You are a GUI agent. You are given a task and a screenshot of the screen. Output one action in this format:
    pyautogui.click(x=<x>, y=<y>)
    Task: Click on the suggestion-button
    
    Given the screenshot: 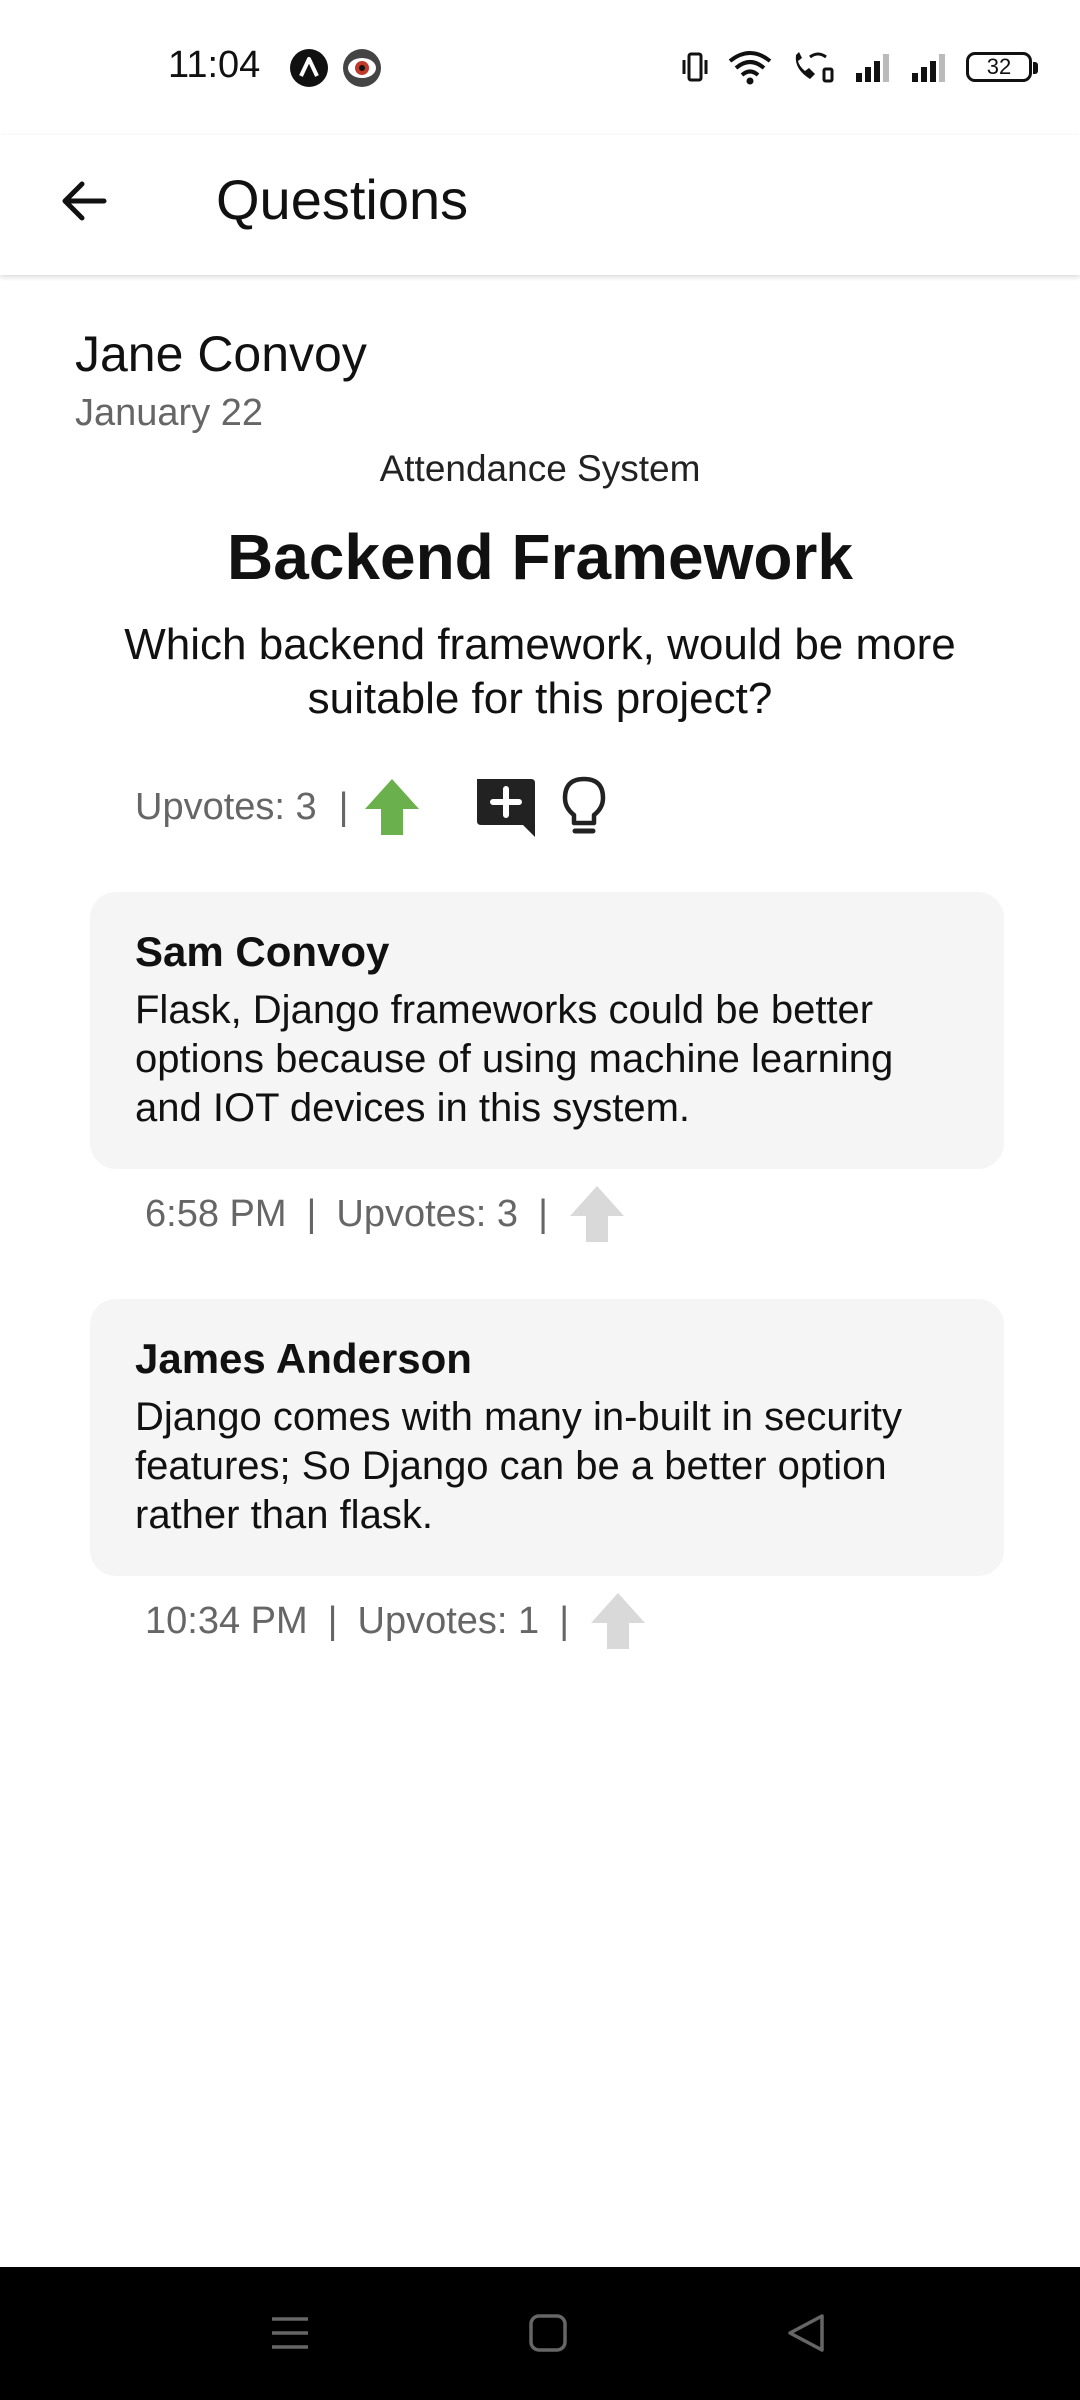 What is the action you would take?
    pyautogui.click(x=584, y=807)
    